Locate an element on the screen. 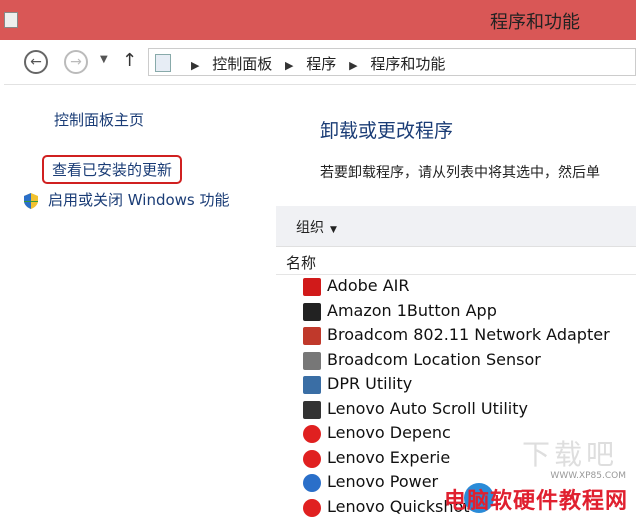 The image size is (636, 519). program-row: Amazon 1Button App is located at coordinates (468, 311).